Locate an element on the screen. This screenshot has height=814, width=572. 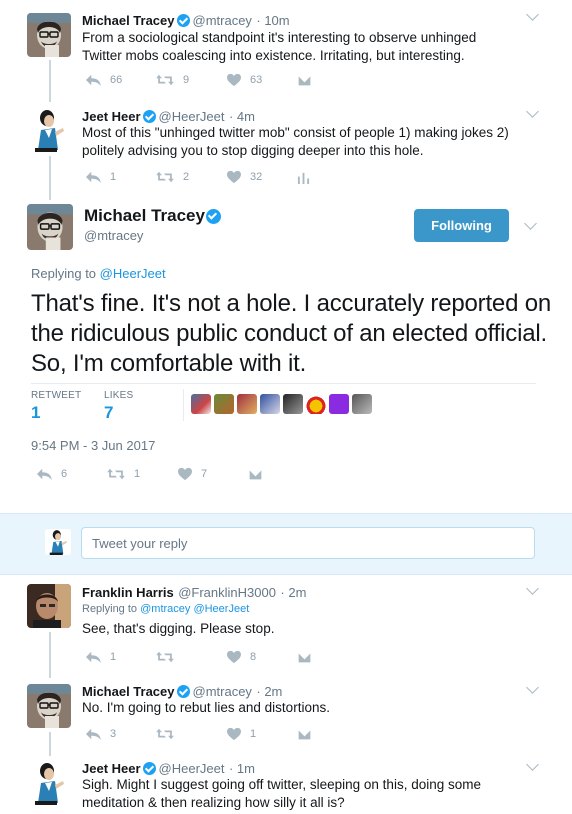
retweet-button: 9 is located at coordinates (190, 80).